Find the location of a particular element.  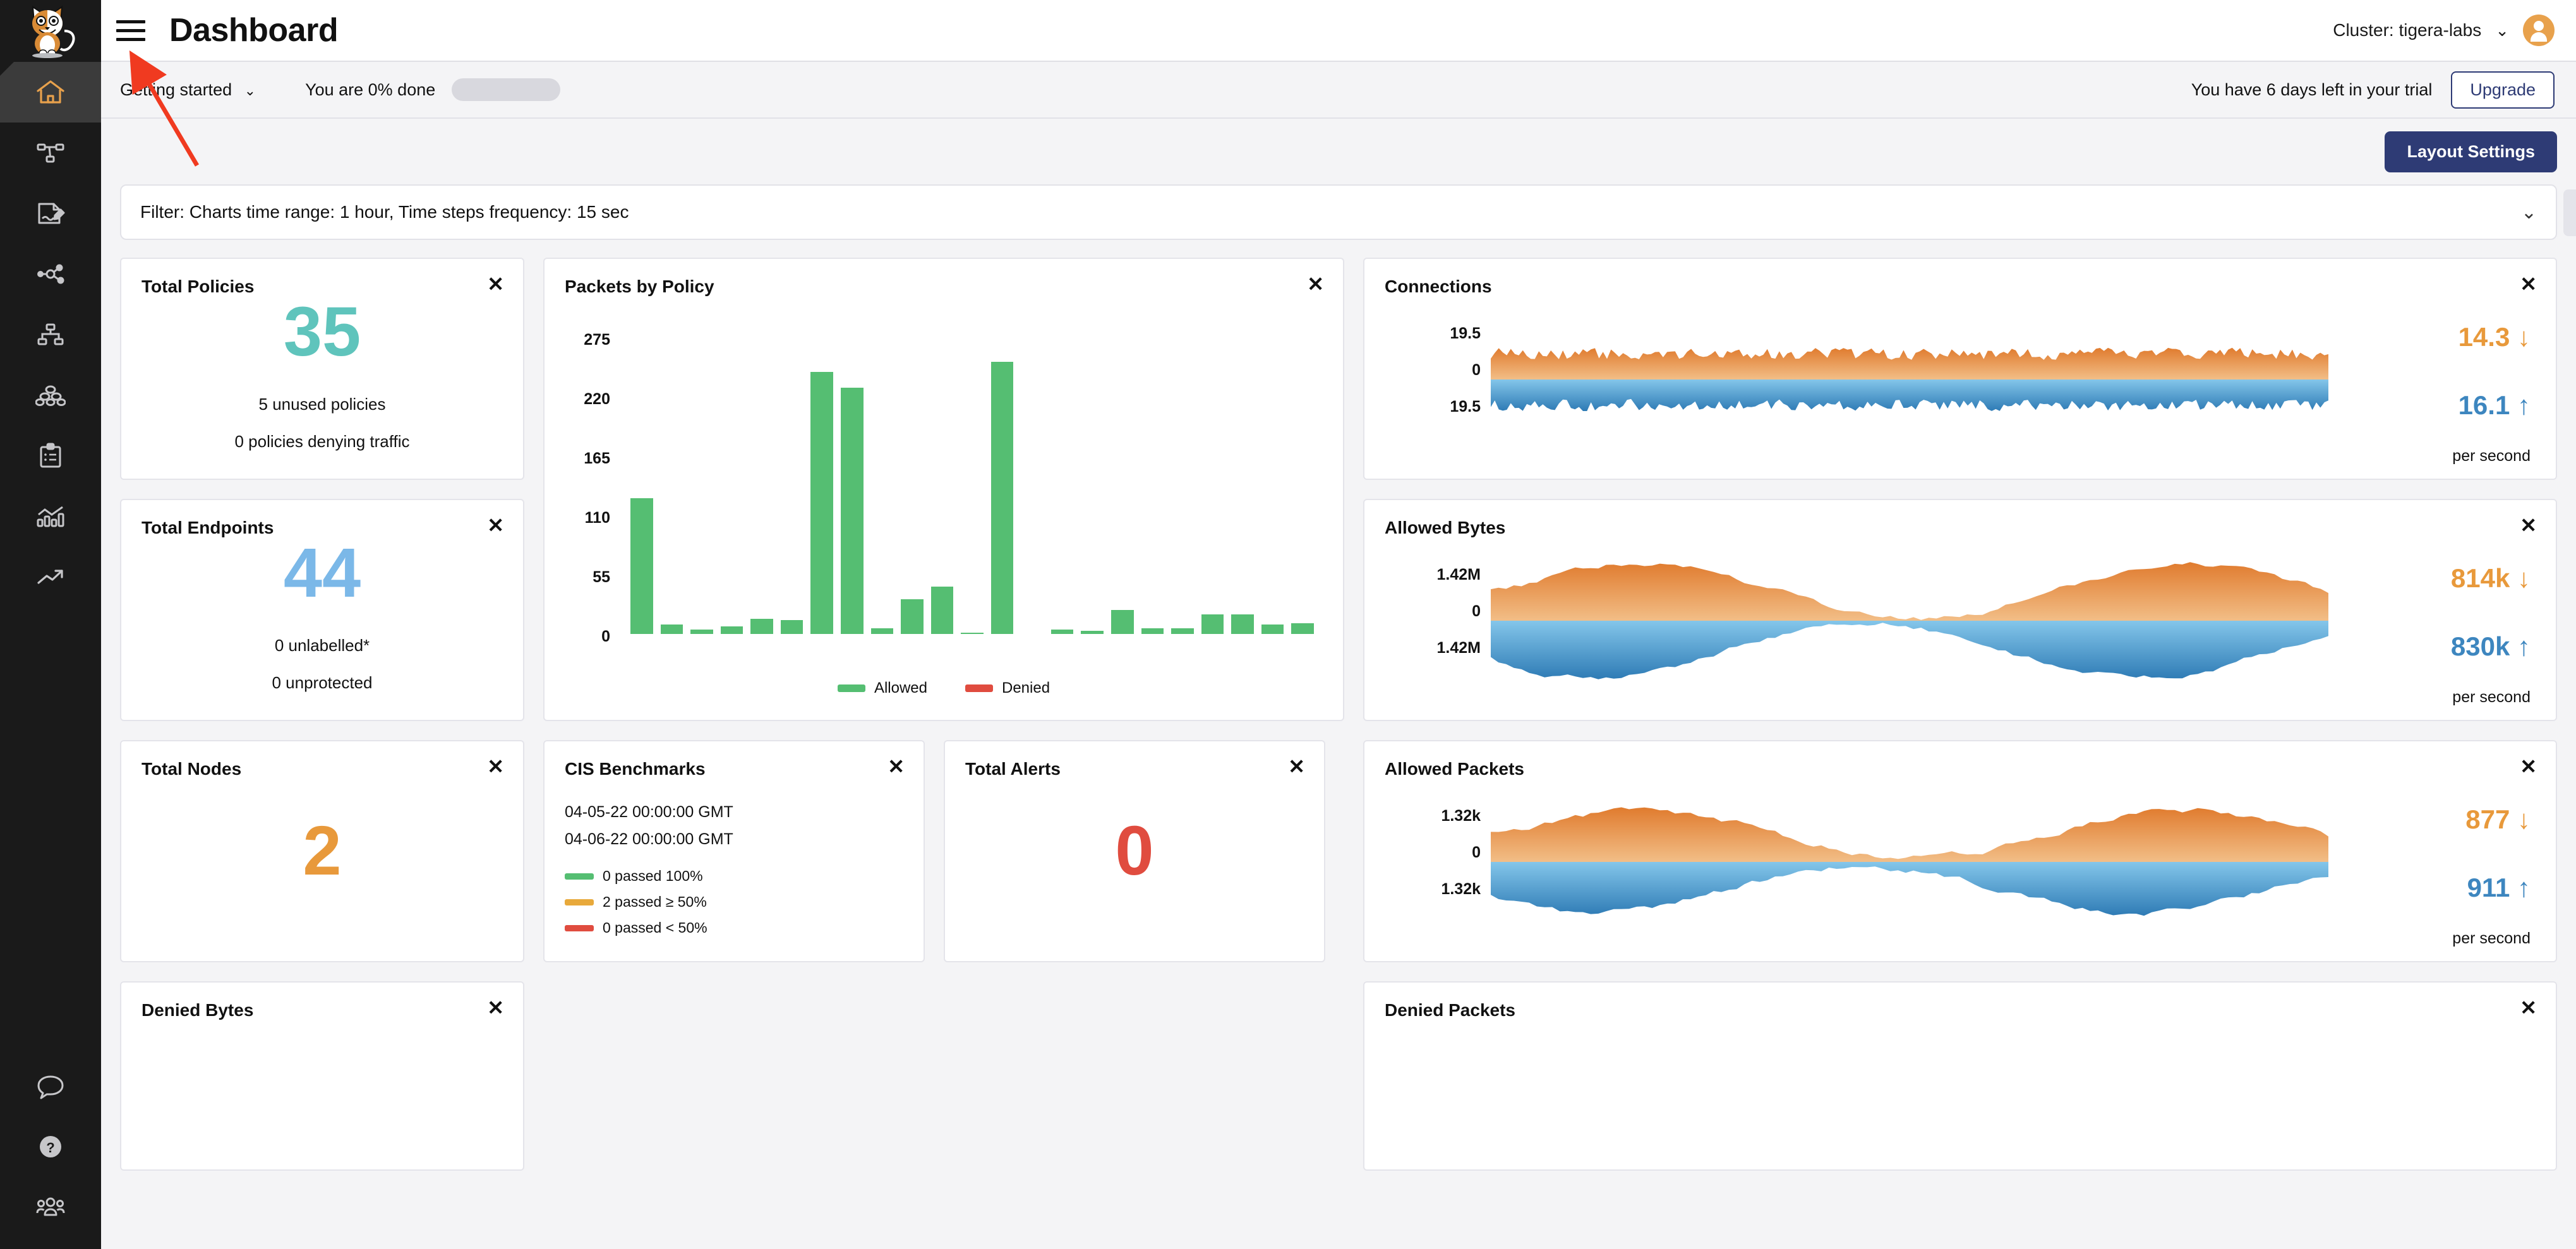

cis-date-to: 04-06-22 00:00:00 GMT is located at coordinates (649, 839).